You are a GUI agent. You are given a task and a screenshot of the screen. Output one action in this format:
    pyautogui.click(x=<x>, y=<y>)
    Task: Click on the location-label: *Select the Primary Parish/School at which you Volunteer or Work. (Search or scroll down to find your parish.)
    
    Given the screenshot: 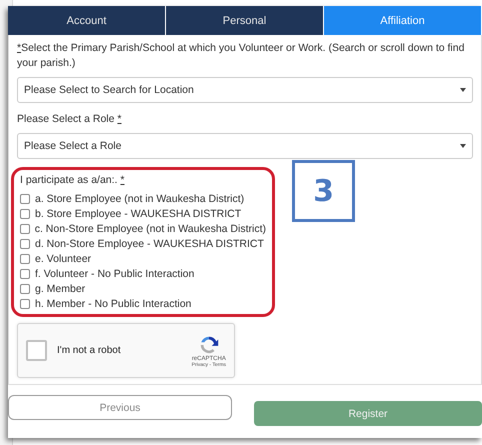 What is the action you would take?
    pyautogui.click(x=241, y=56)
    